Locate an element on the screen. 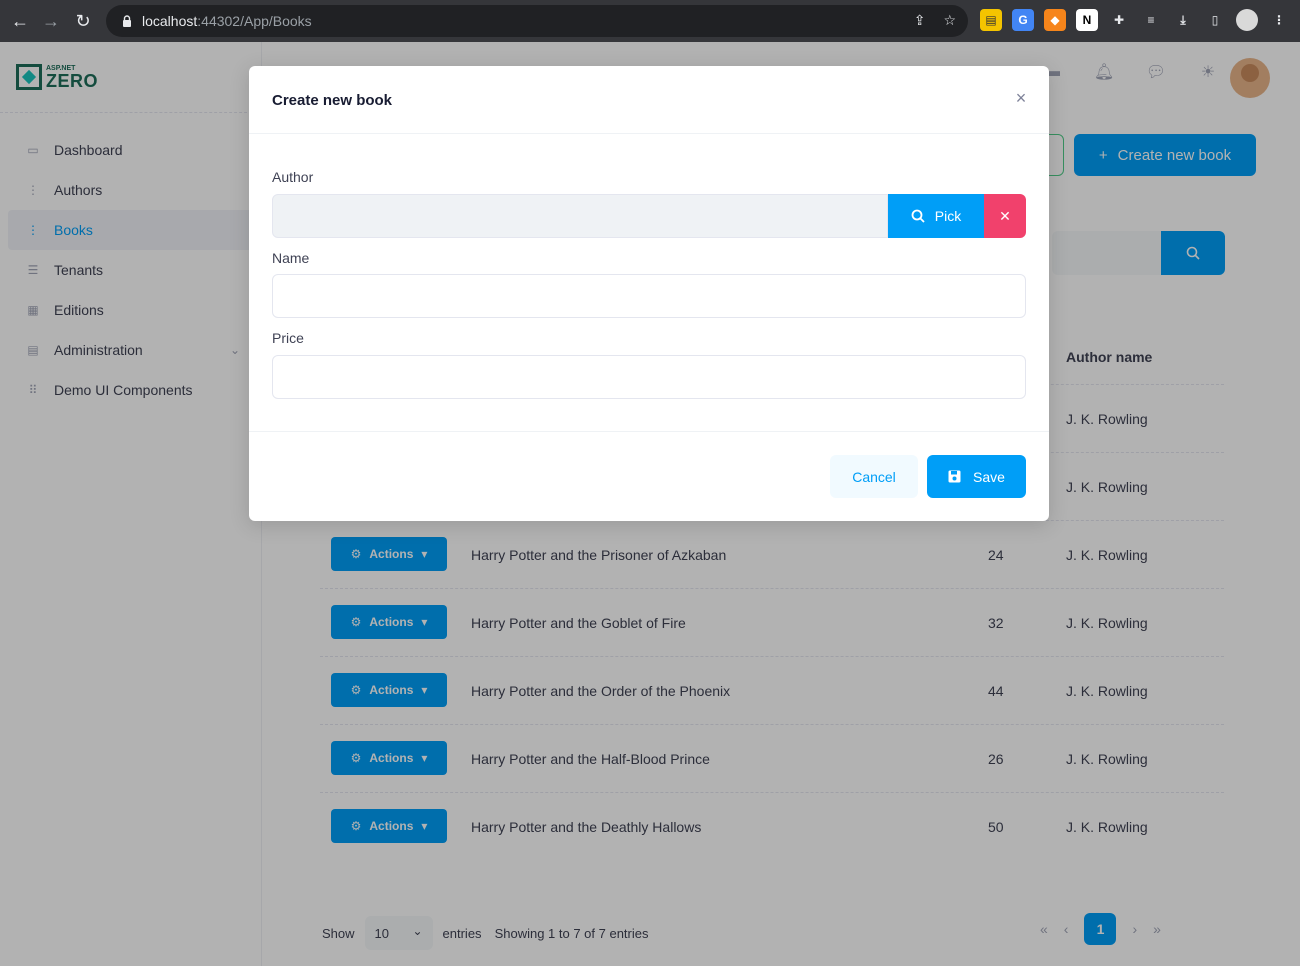  modal-title: Create new book is located at coordinates (332, 100).